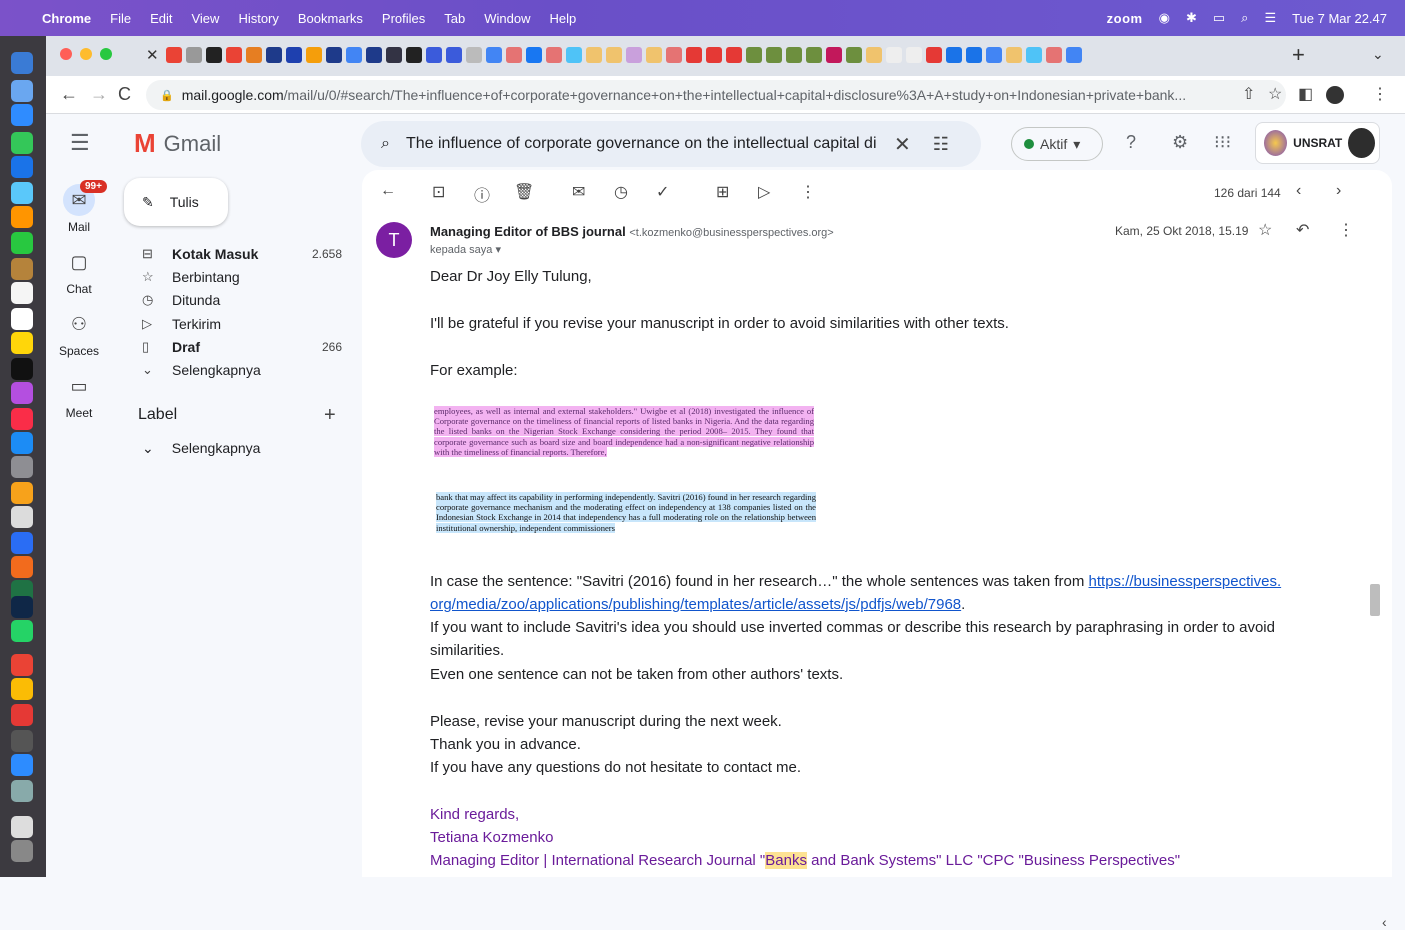 This screenshot has height=930, width=1405. Describe the element at coordinates (22, 143) in the screenshot. I see `messages-icon` at that location.